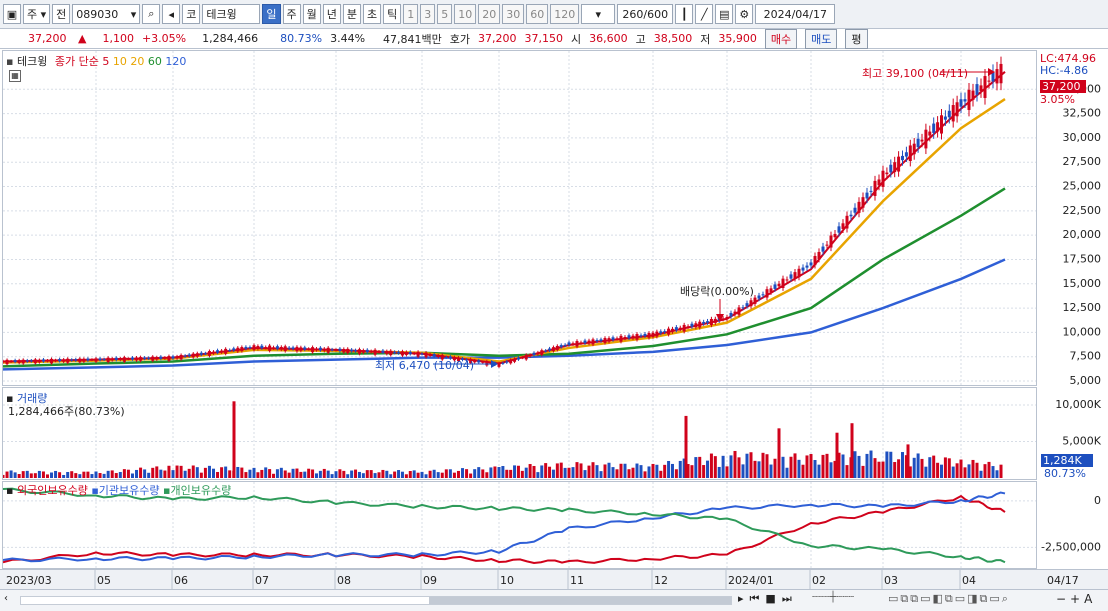  Describe the element at coordinates (331, 14) in the screenshot. I see `period-year: 년` at that location.